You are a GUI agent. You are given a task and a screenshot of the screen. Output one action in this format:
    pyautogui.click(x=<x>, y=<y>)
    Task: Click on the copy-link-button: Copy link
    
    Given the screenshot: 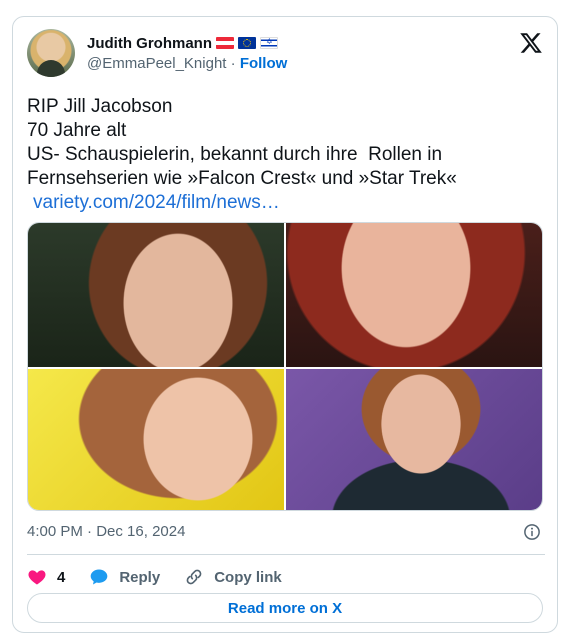 What is the action you would take?
    pyautogui.click(x=233, y=577)
    